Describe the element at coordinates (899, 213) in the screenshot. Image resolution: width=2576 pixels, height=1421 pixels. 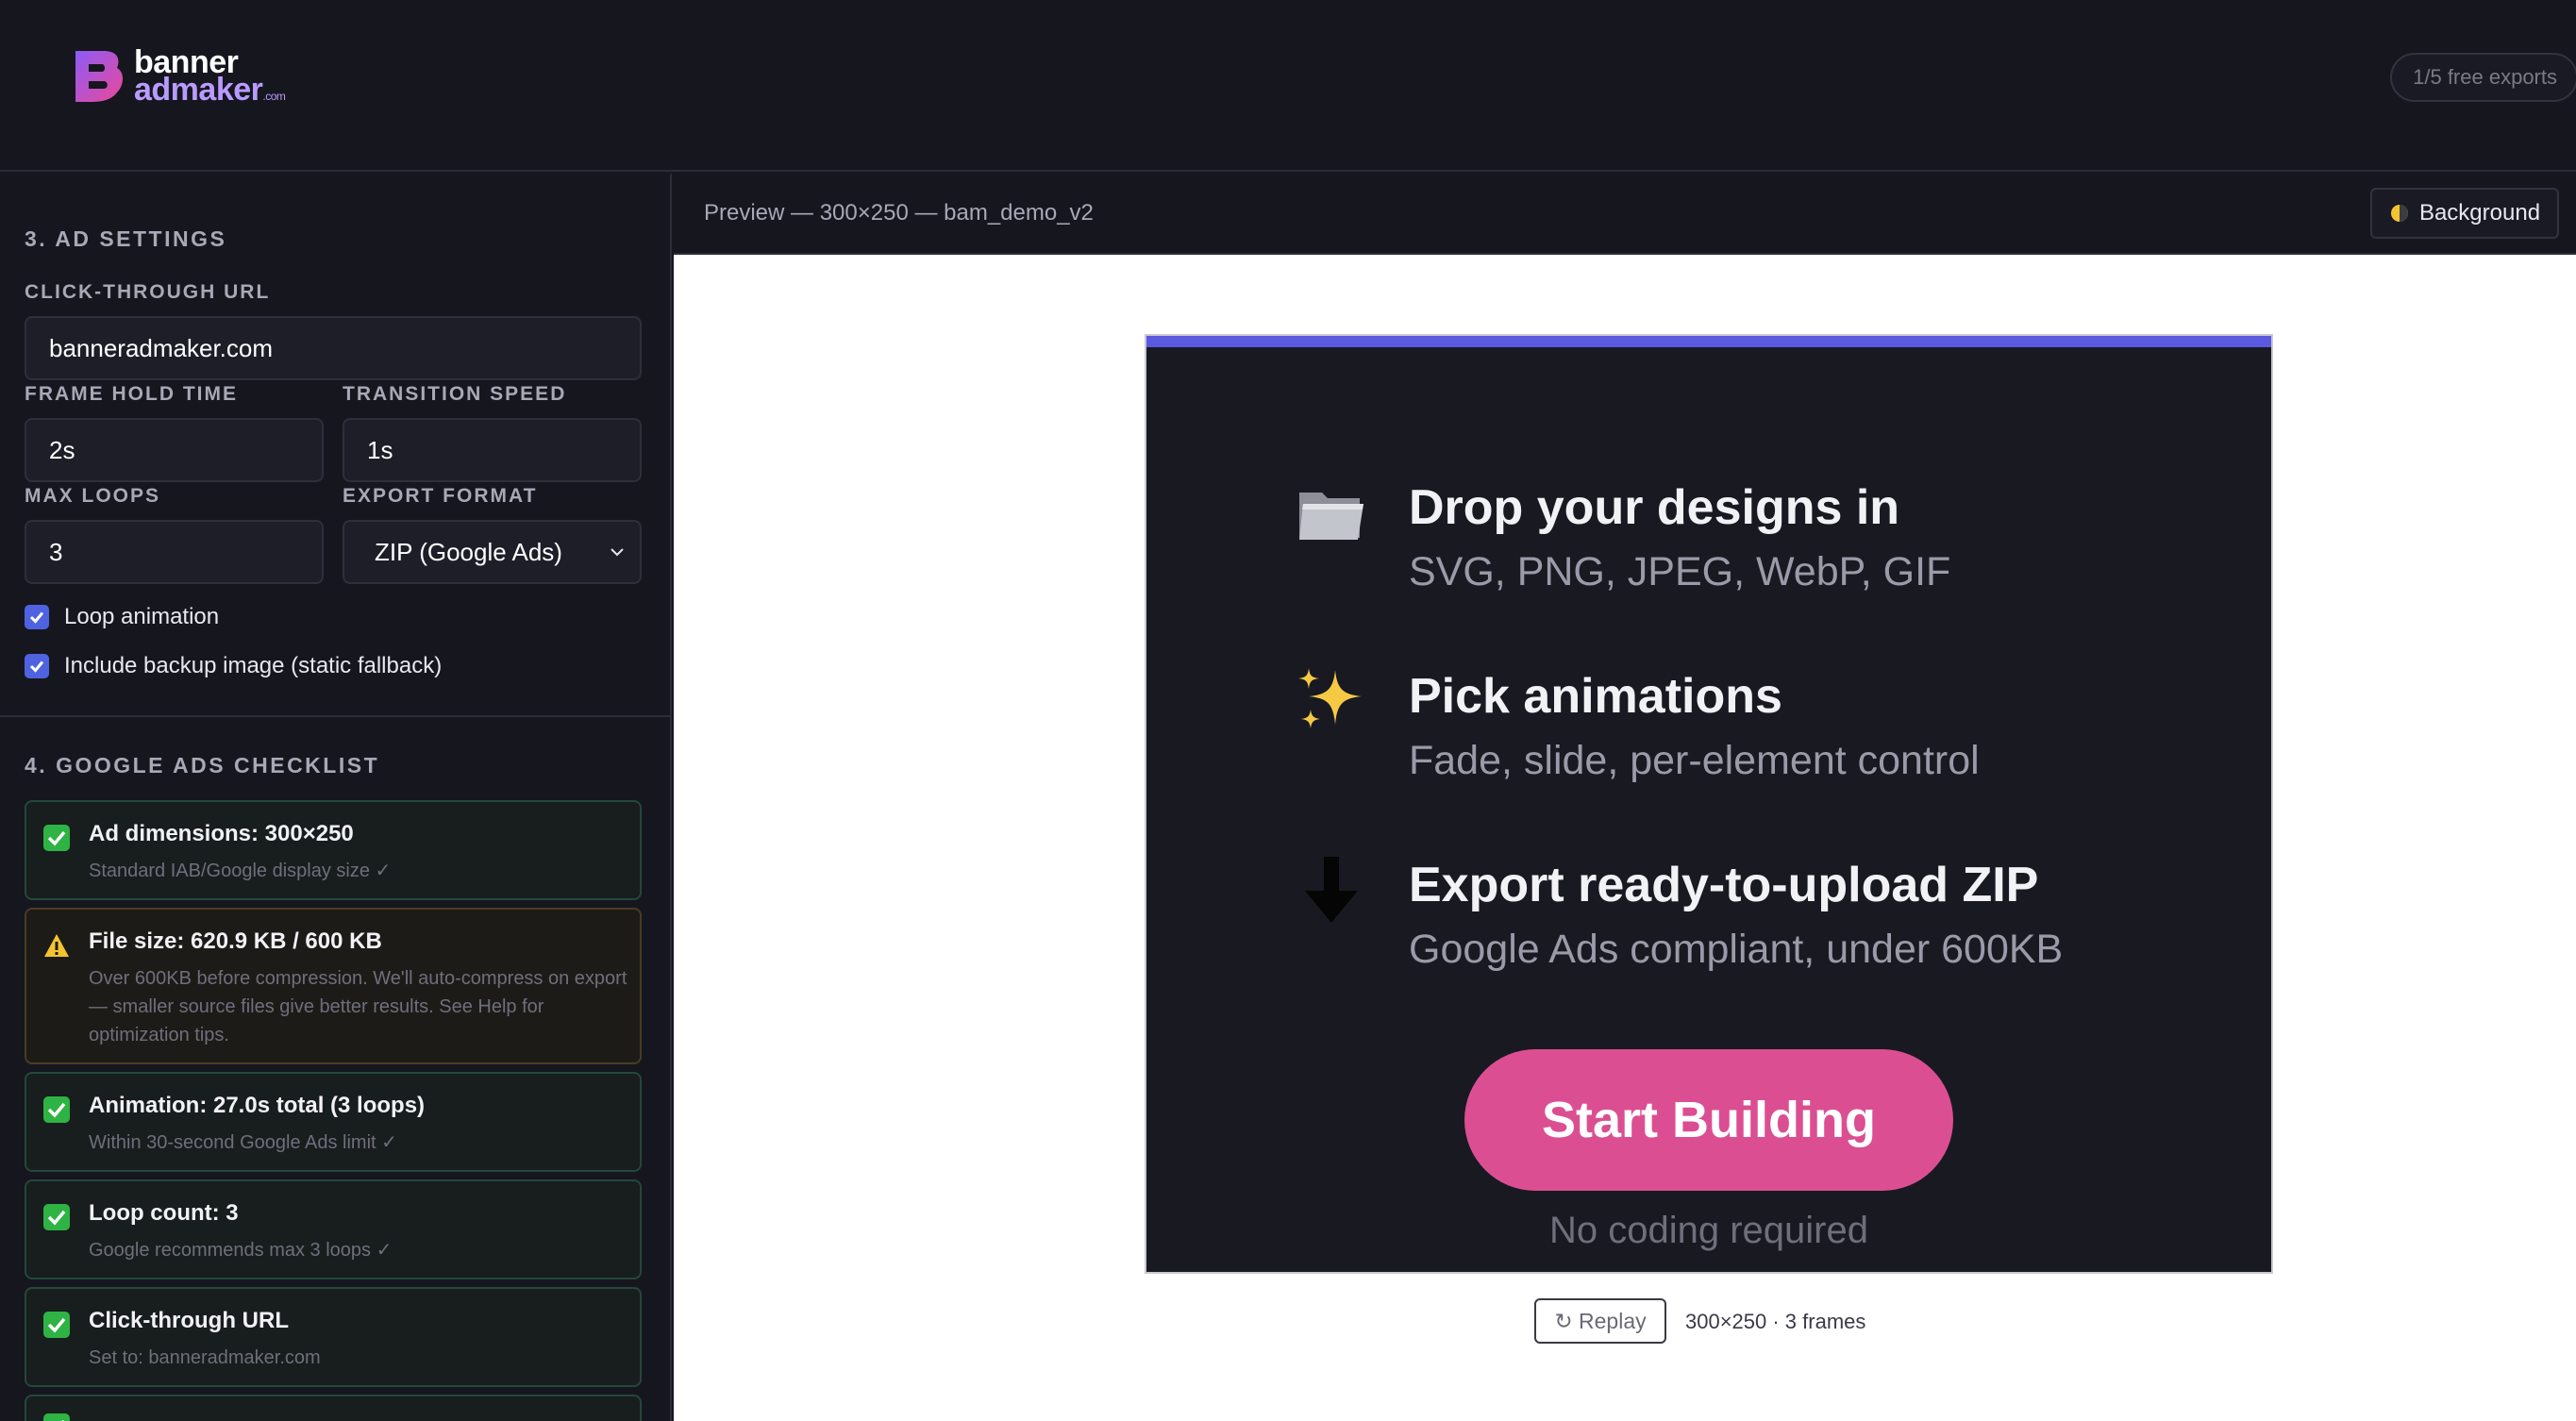
I see `preview-title: Preview — 300×250 — bam_demo_v2` at that location.